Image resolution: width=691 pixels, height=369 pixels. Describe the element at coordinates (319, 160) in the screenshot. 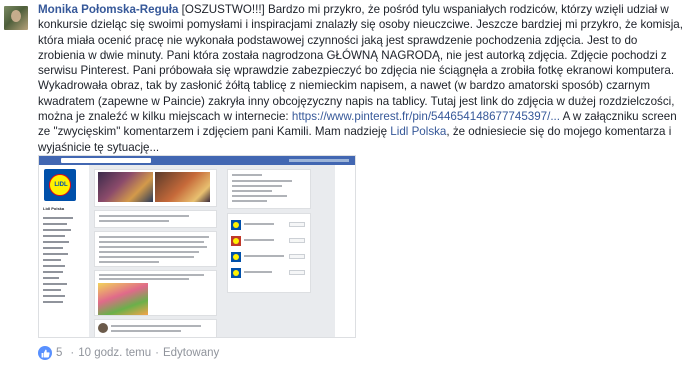

I see `fb-topbar-right` at that location.